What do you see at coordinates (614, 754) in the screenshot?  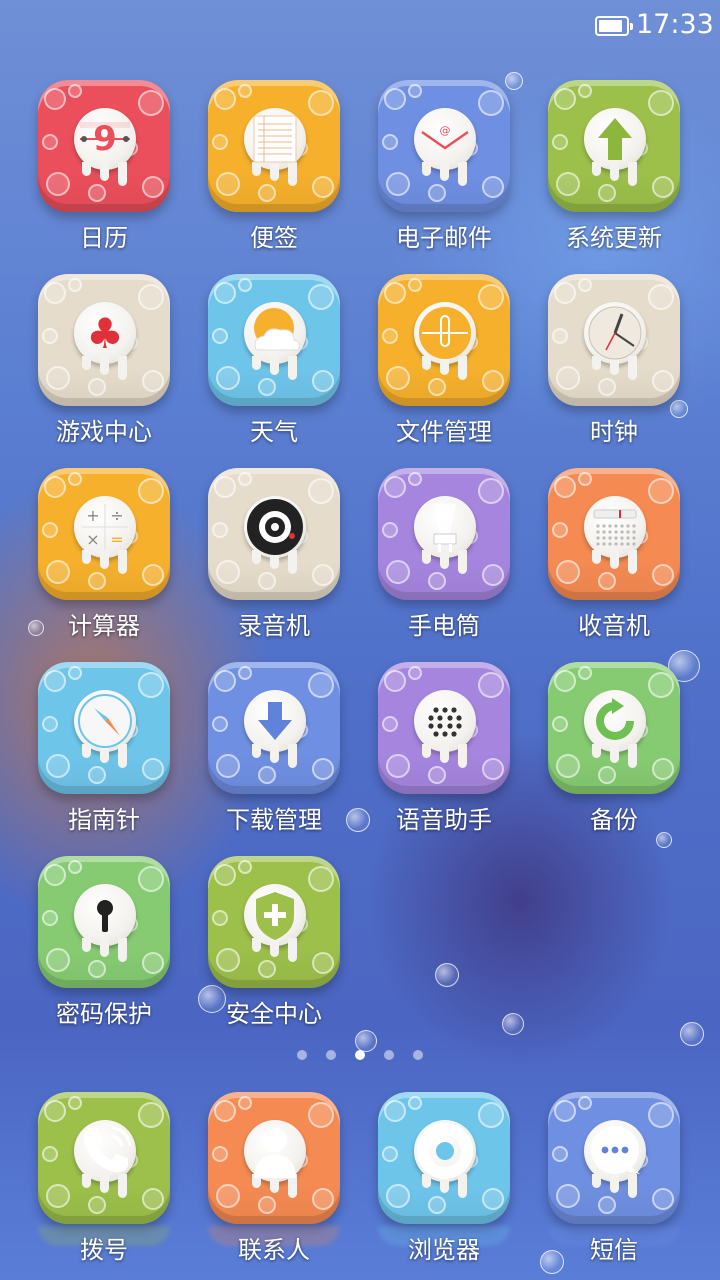 I see `app-backup: 备份` at bounding box center [614, 754].